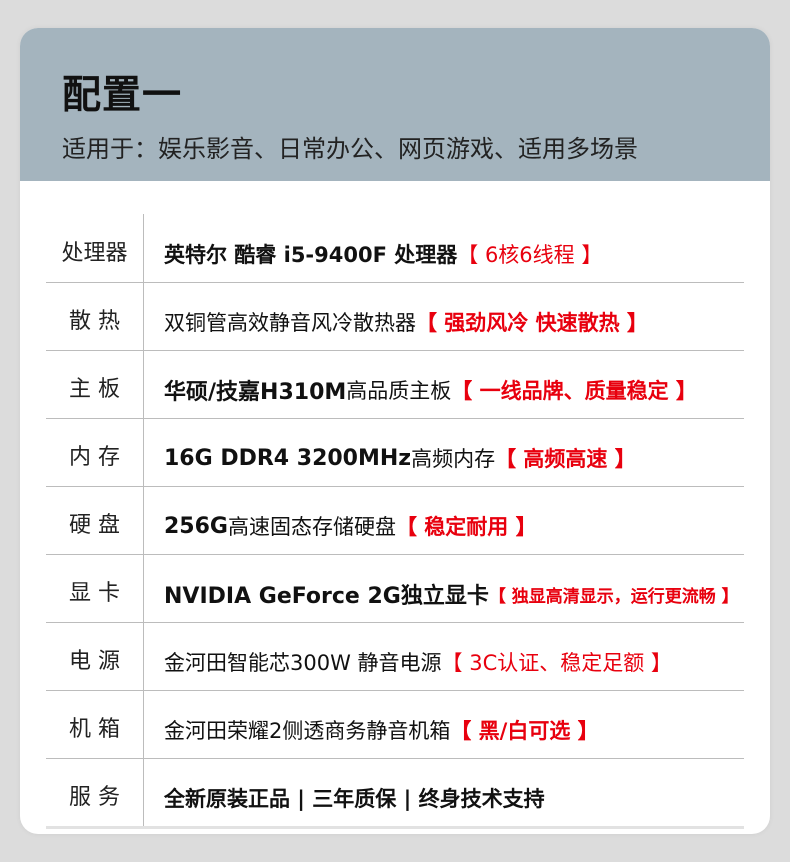 This screenshot has height=862, width=790. What do you see at coordinates (574, 391) in the screenshot?
I see `spec-tag: 【 一线品牌、质量稳定 】` at bounding box center [574, 391].